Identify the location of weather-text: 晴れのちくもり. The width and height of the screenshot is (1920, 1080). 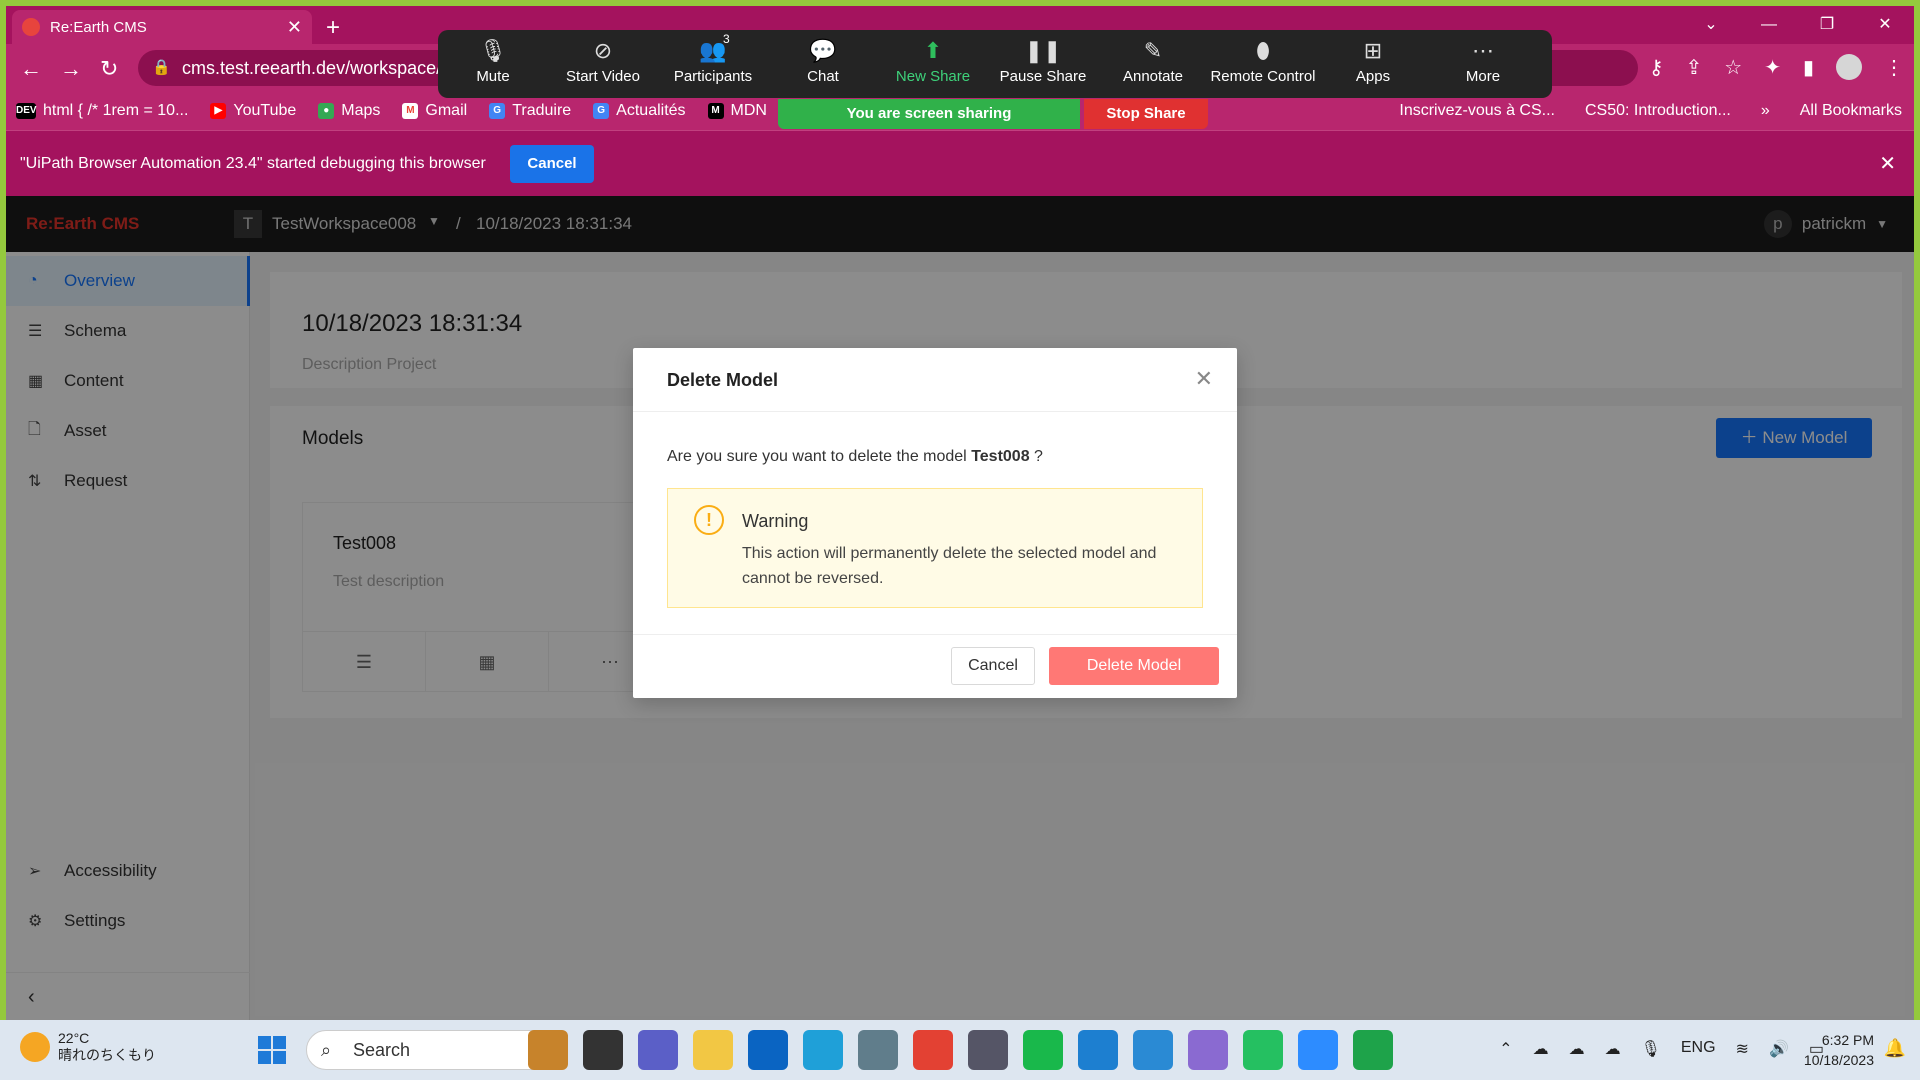
(107, 1055).